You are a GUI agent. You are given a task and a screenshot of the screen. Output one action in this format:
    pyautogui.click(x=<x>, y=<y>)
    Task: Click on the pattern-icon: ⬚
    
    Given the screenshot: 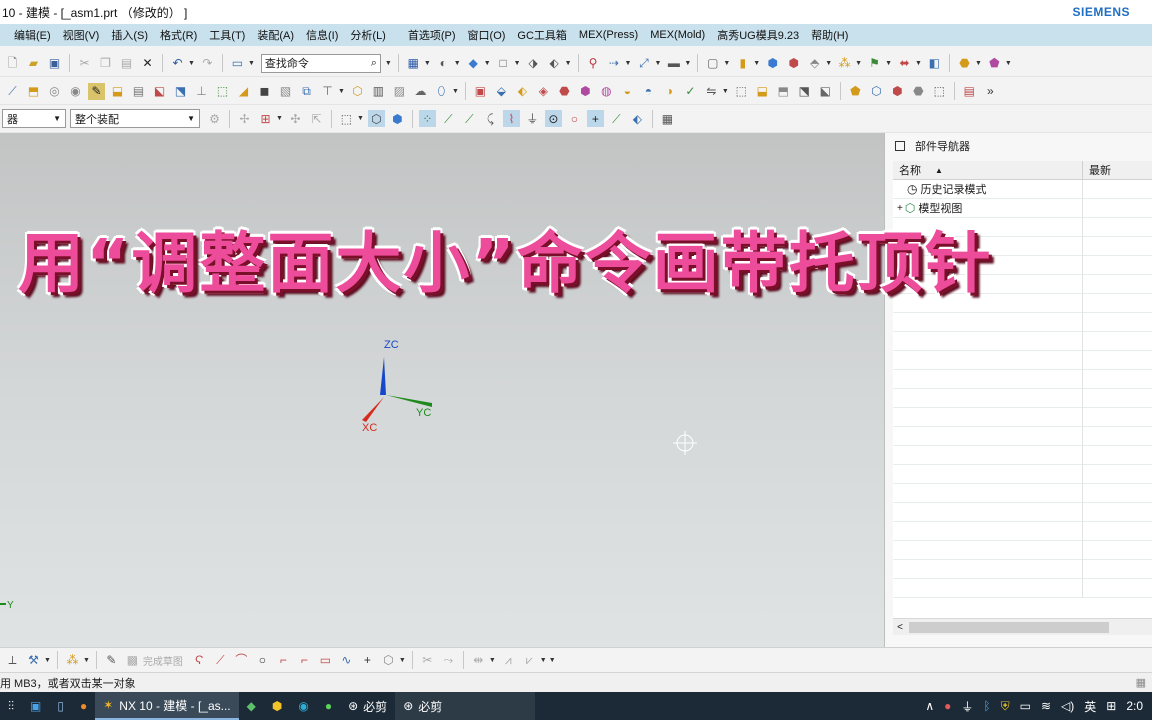 What is the action you would take?
    pyautogui.click(x=741, y=91)
    